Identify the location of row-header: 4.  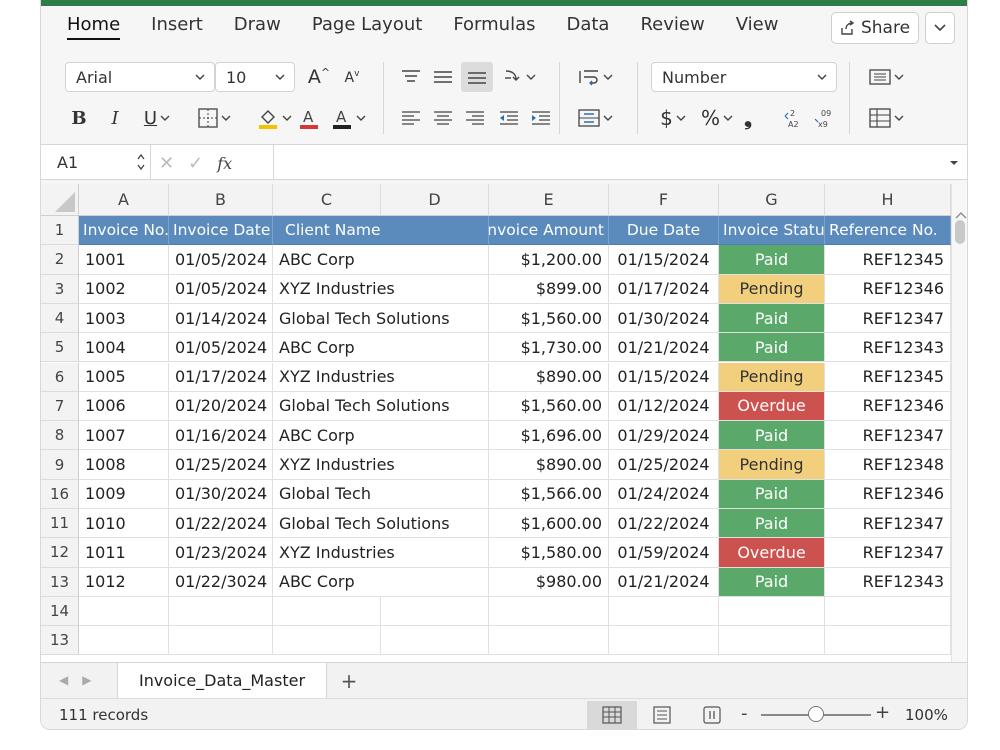
(60, 318).